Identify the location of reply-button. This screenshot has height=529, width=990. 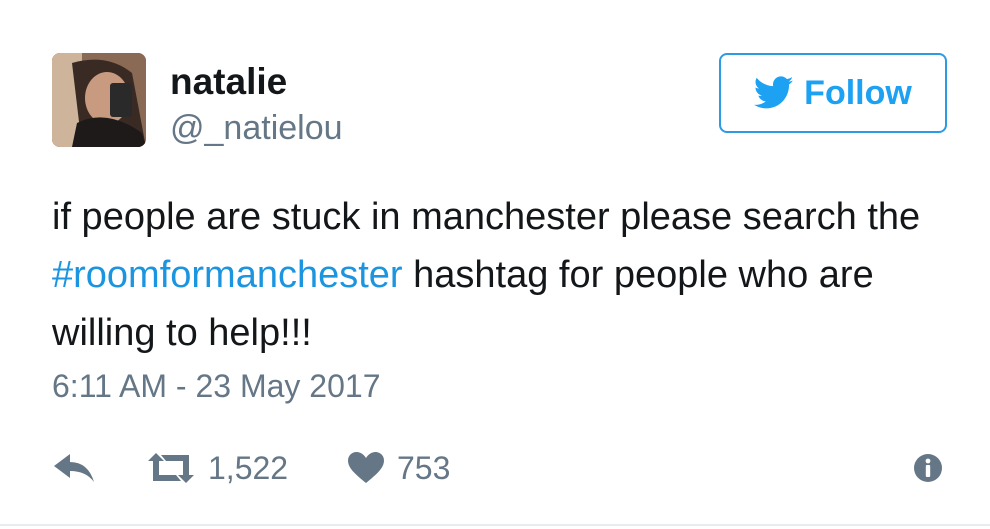
(74, 468).